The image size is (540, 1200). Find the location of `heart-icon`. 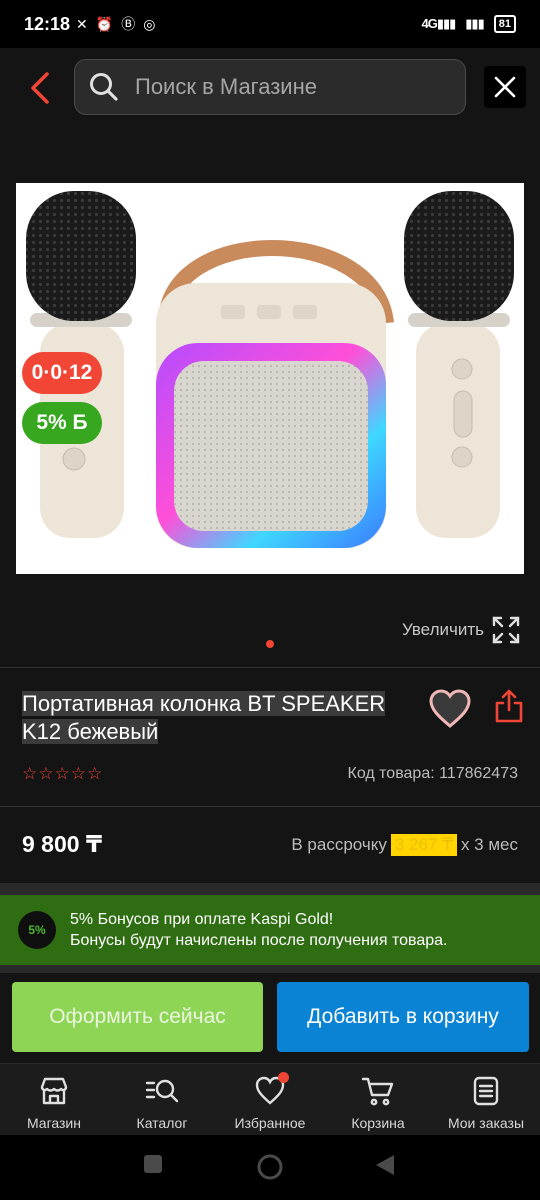

heart-icon is located at coordinates (450, 708).